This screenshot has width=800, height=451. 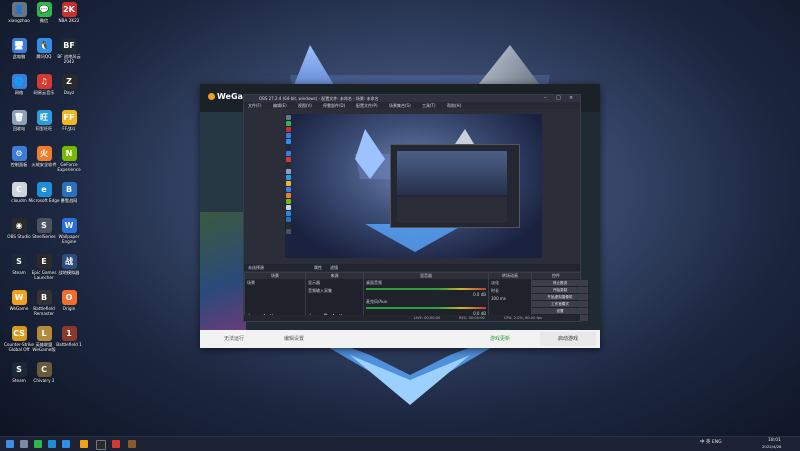 What do you see at coordinates (558, 98) in the screenshot?
I see `maximize-icon: □` at bounding box center [558, 98].